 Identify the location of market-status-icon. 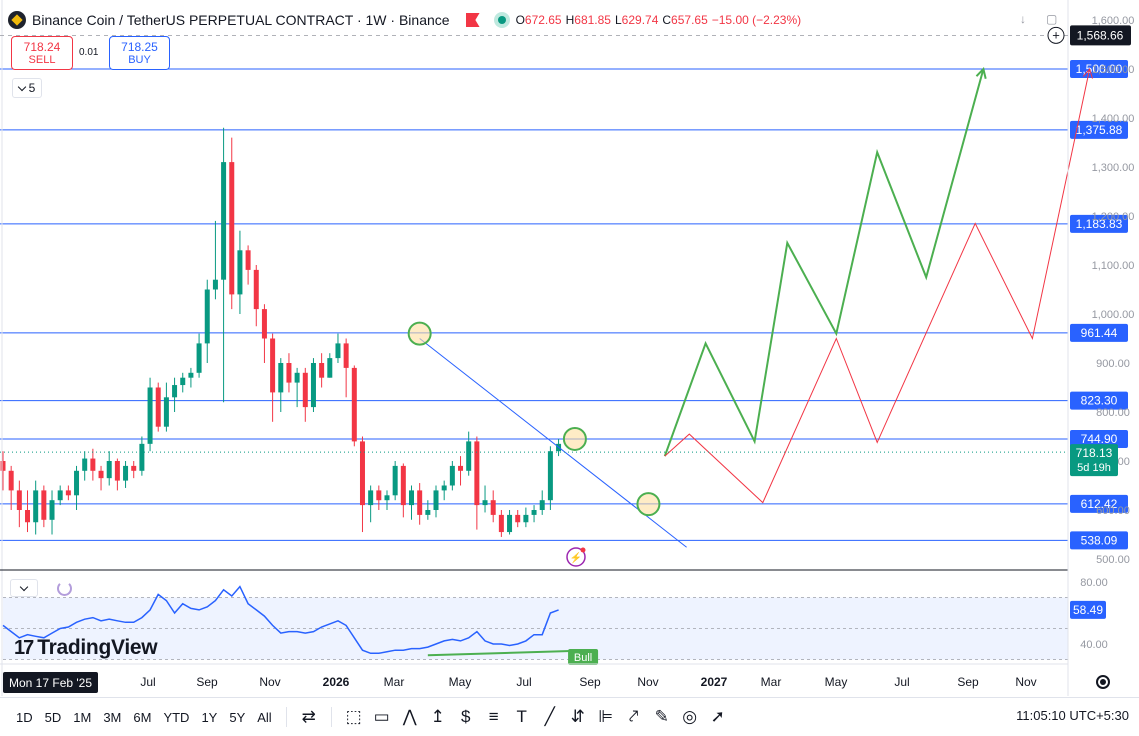
(501, 20).